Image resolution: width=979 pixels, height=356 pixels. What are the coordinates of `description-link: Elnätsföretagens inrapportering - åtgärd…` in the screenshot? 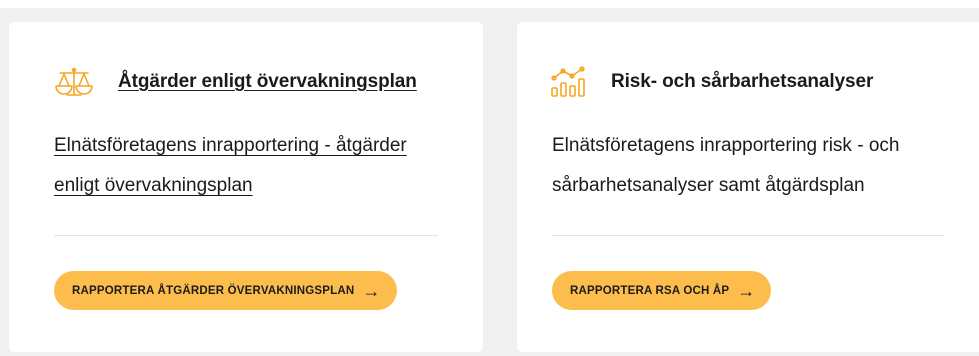 It's located at (230, 165).